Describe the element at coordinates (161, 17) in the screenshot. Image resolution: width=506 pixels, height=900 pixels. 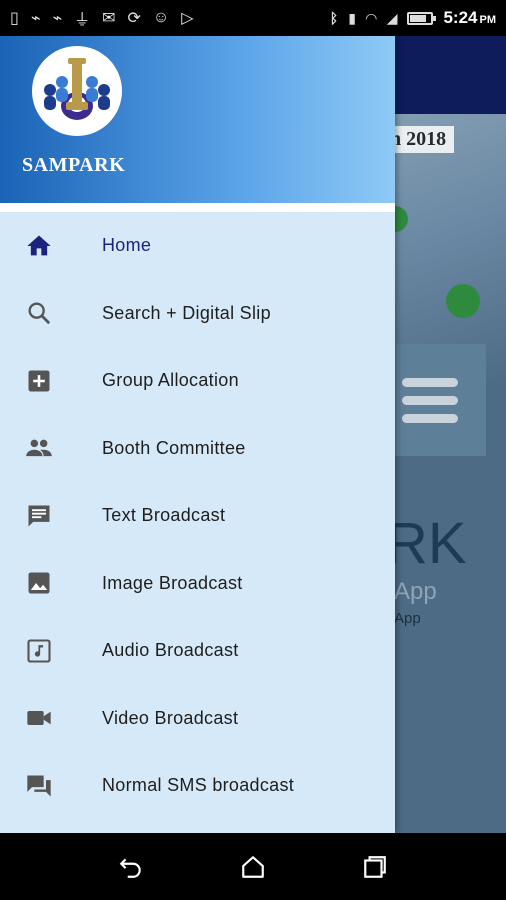
I see `android-icon: ☺` at that location.